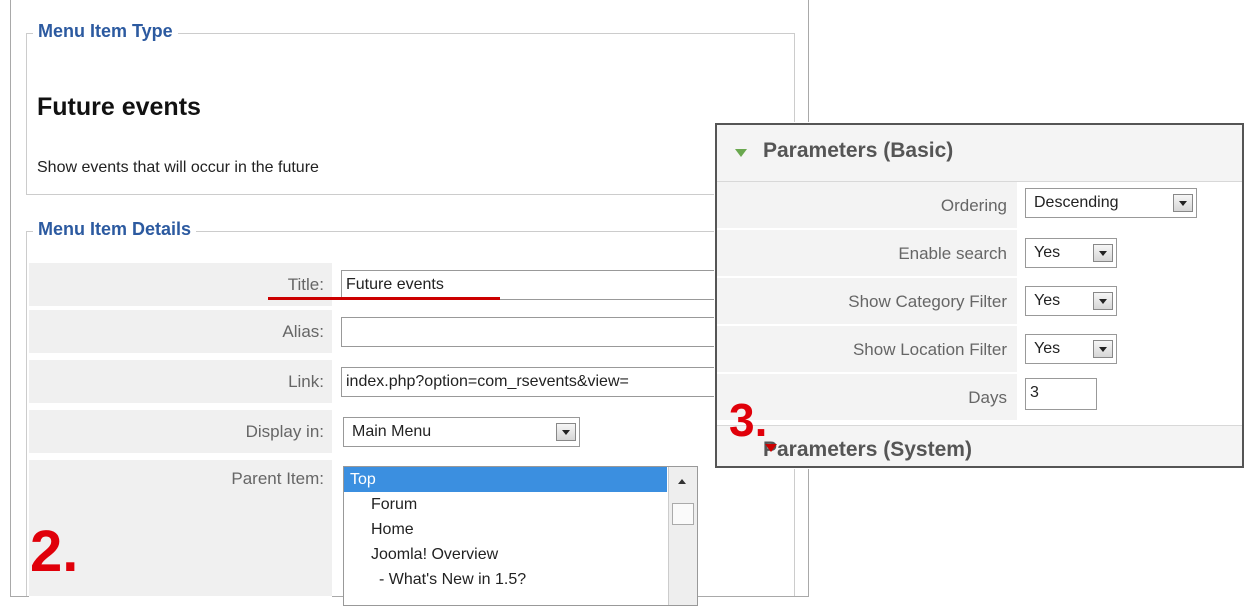 This screenshot has width=1244, height=606. I want to click on menu-item-type-legend: Menu Item Type, so click(105, 31).